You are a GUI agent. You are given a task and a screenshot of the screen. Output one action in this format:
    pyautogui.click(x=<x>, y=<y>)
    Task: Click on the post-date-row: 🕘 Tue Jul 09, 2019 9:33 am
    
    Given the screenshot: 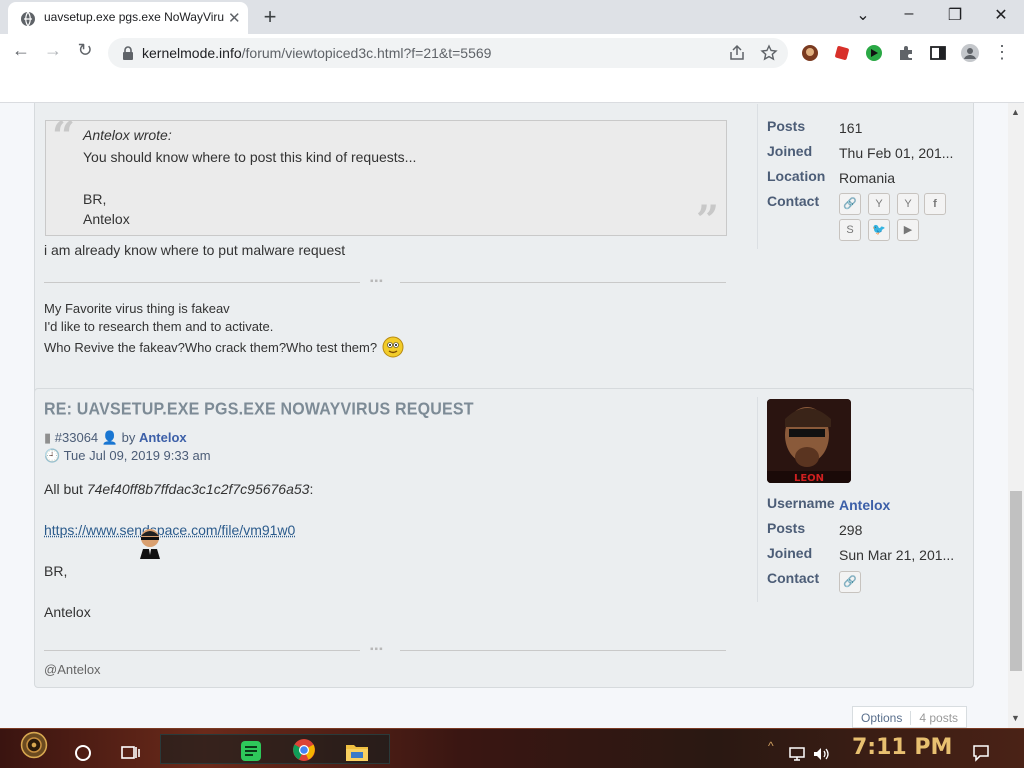 What is the action you would take?
    pyautogui.click(x=127, y=456)
    